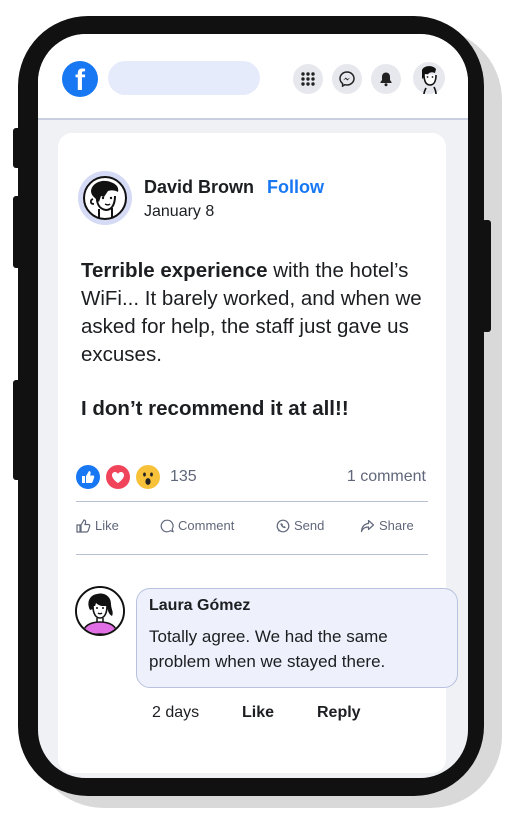 The image size is (511, 830). Describe the element at coordinates (308, 79) in the screenshot. I see `grid-icon` at that location.